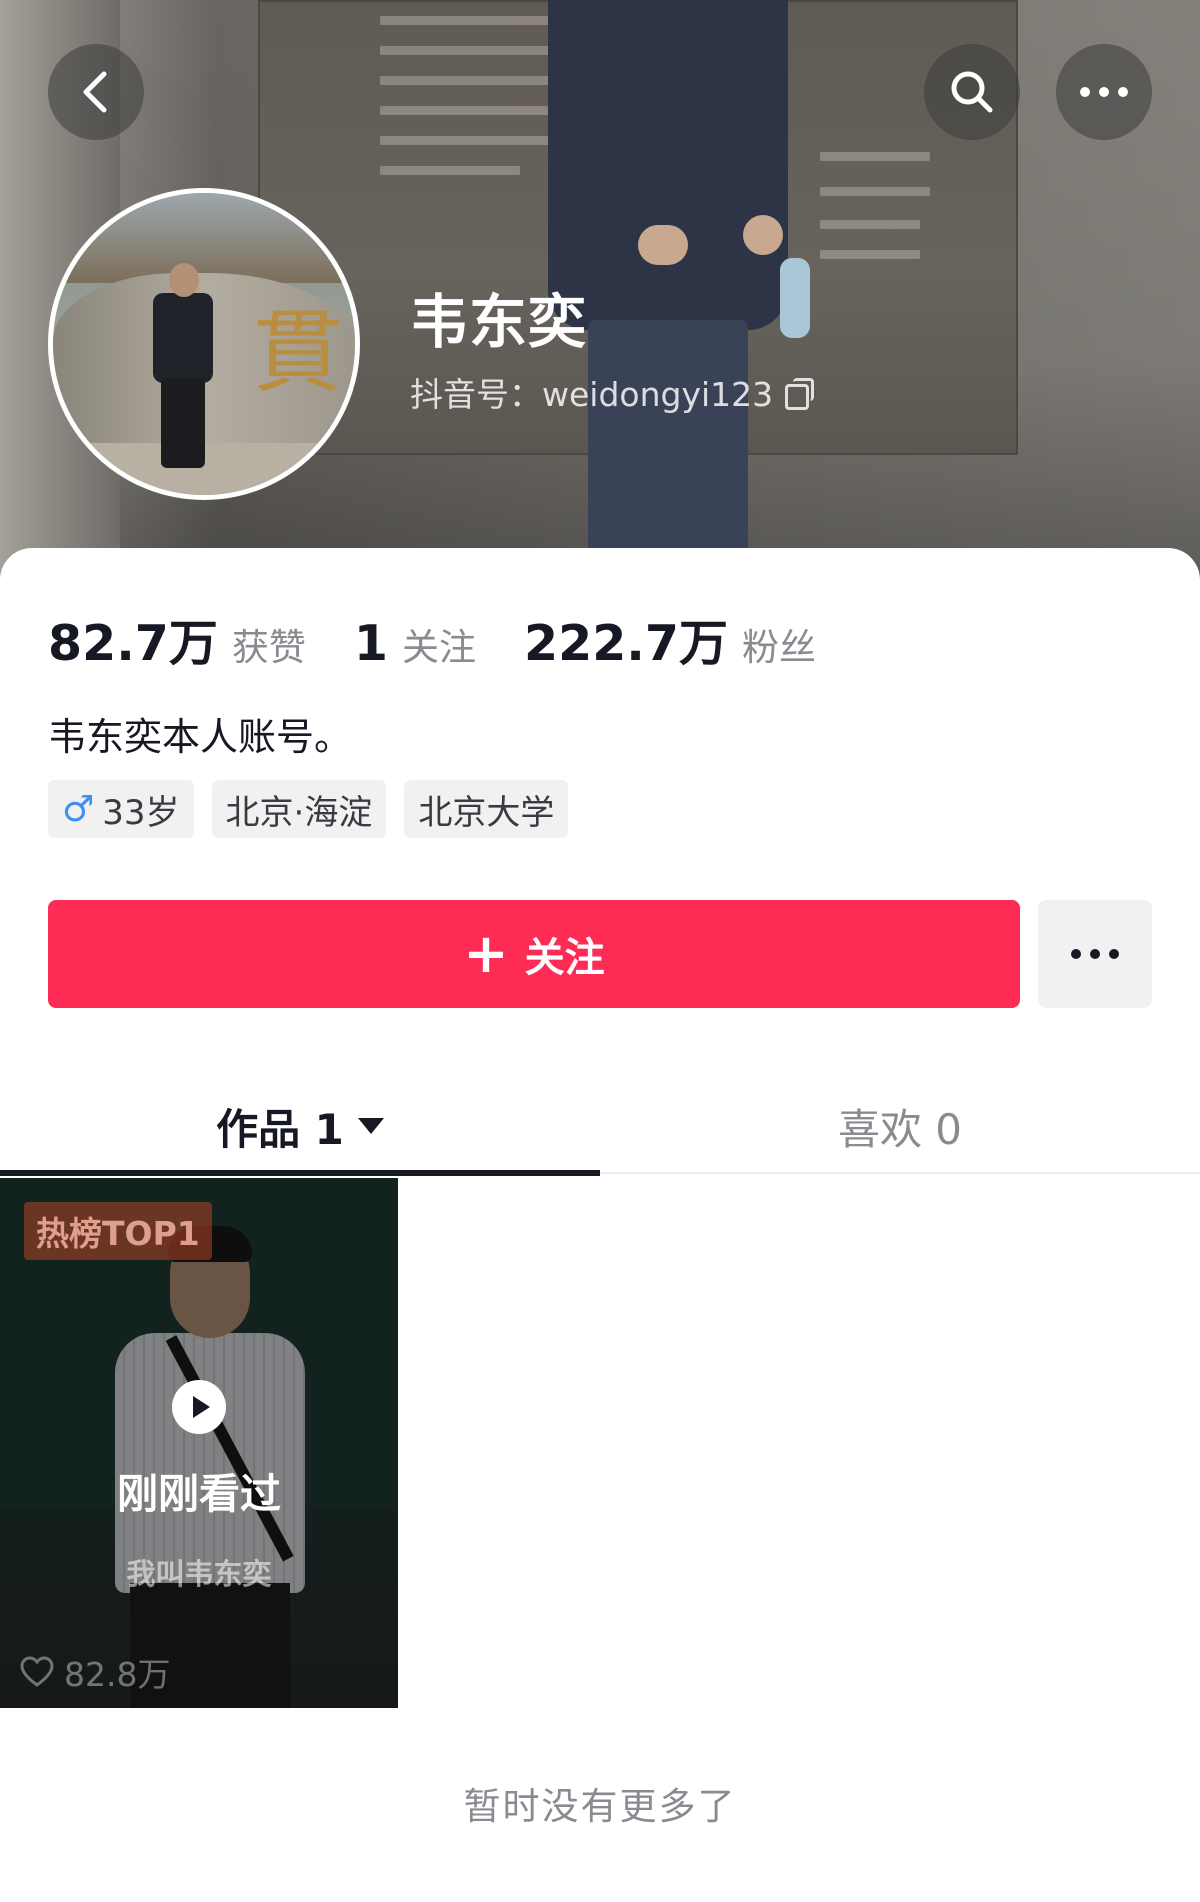  Describe the element at coordinates (204, 344) in the screenshot. I see `avatar: 貫` at that location.